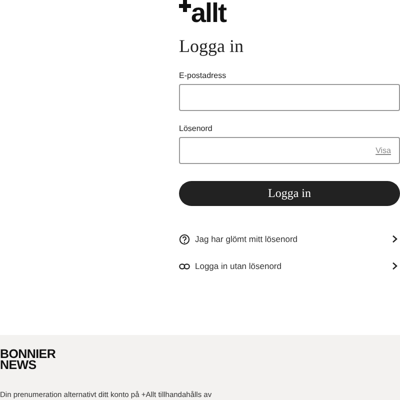 This screenshot has width=400, height=400. I want to click on question-icon, so click(184, 239).